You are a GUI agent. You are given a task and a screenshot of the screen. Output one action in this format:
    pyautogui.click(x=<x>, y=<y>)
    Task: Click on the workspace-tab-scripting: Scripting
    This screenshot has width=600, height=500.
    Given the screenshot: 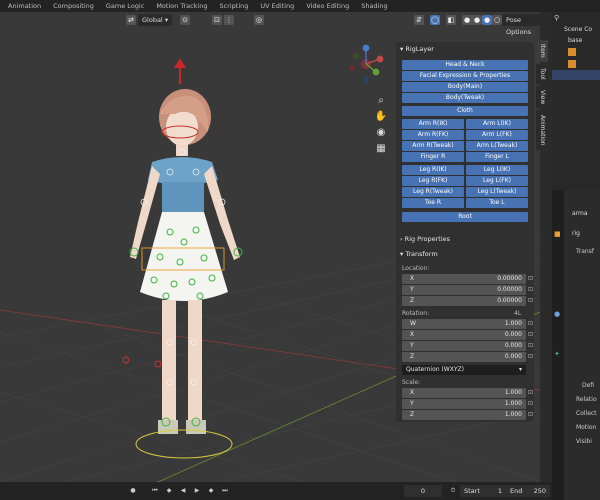 What is the action you would take?
    pyautogui.click(x=233, y=6)
    